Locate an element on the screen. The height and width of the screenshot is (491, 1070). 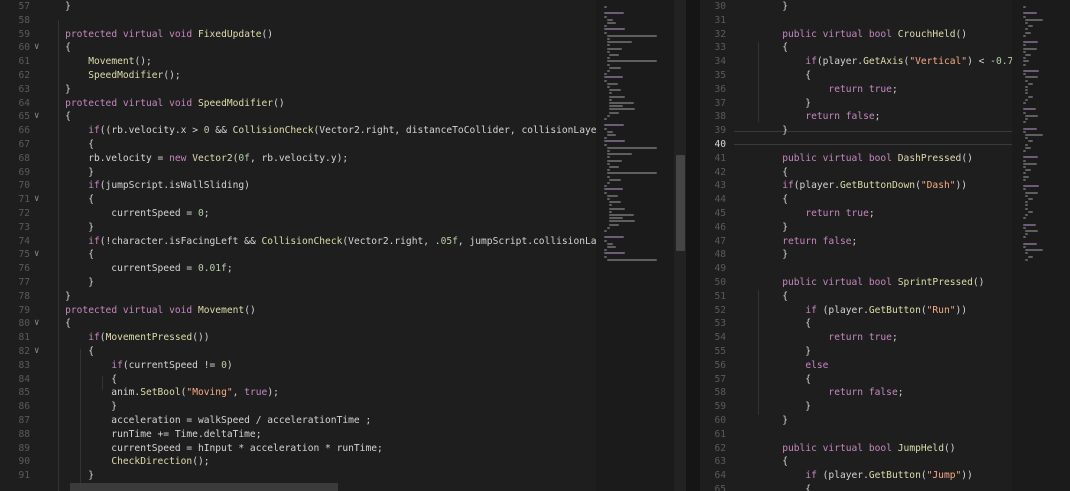
code-line: 82 ∨ { is located at coordinates (298, 352).